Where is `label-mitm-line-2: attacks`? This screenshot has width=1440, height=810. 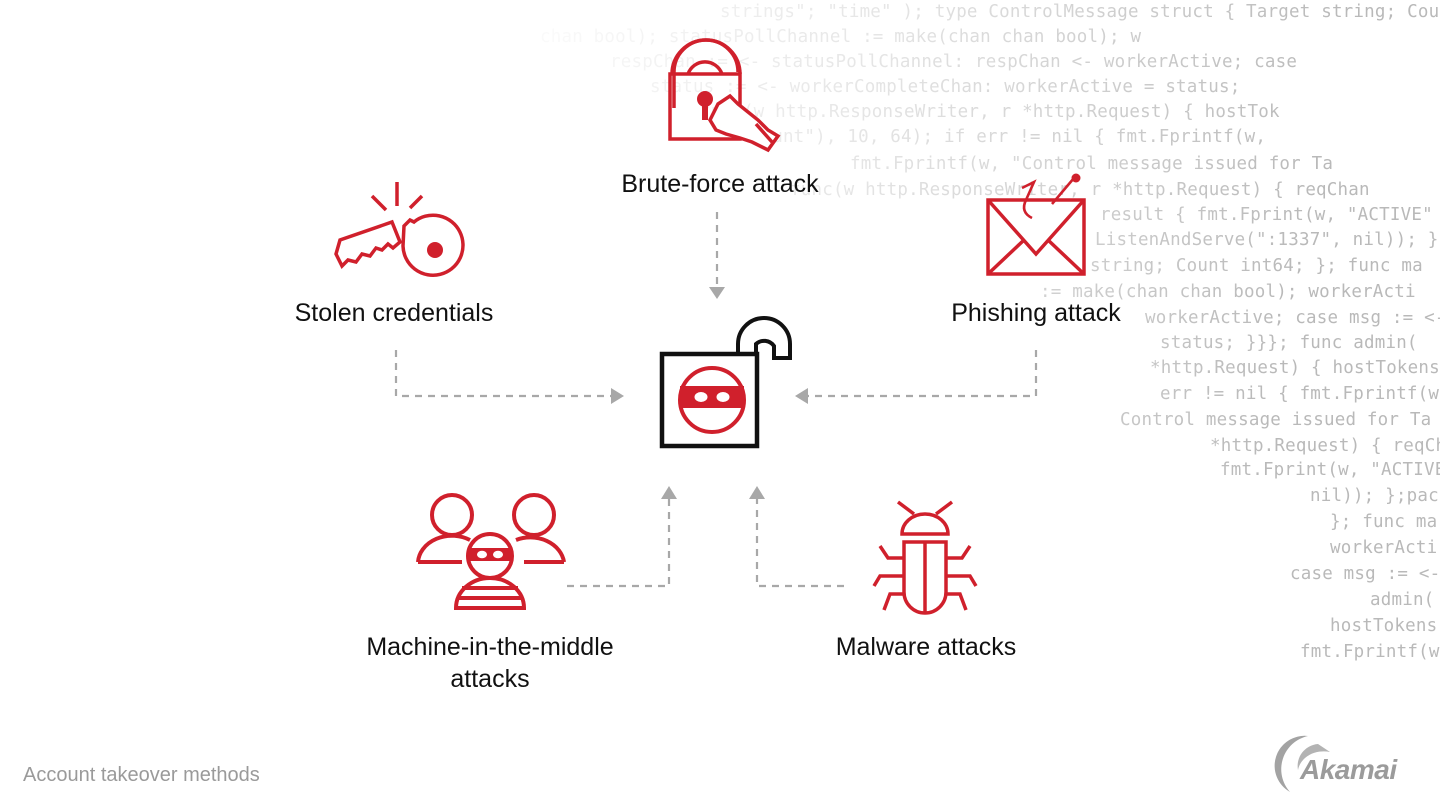
label-mitm-line-2: attacks is located at coordinates (490, 679).